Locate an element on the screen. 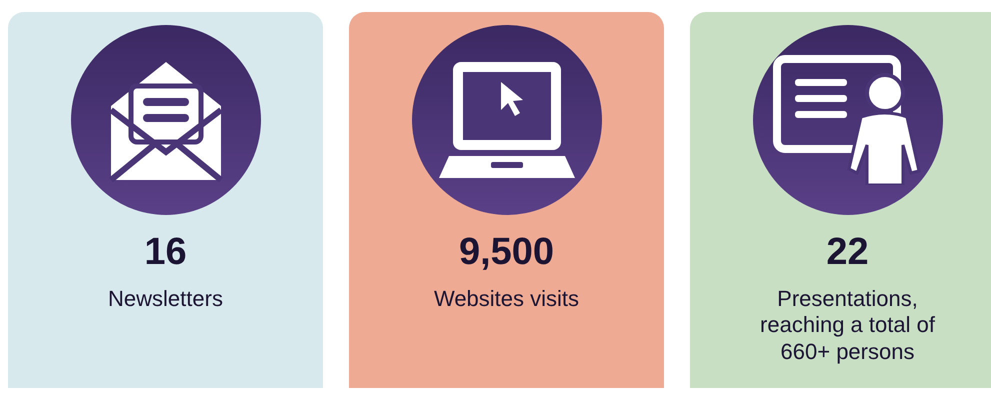 The height and width of the screenshot is (400, 991). stat-value: 22 is located at coordinates (847, 252).